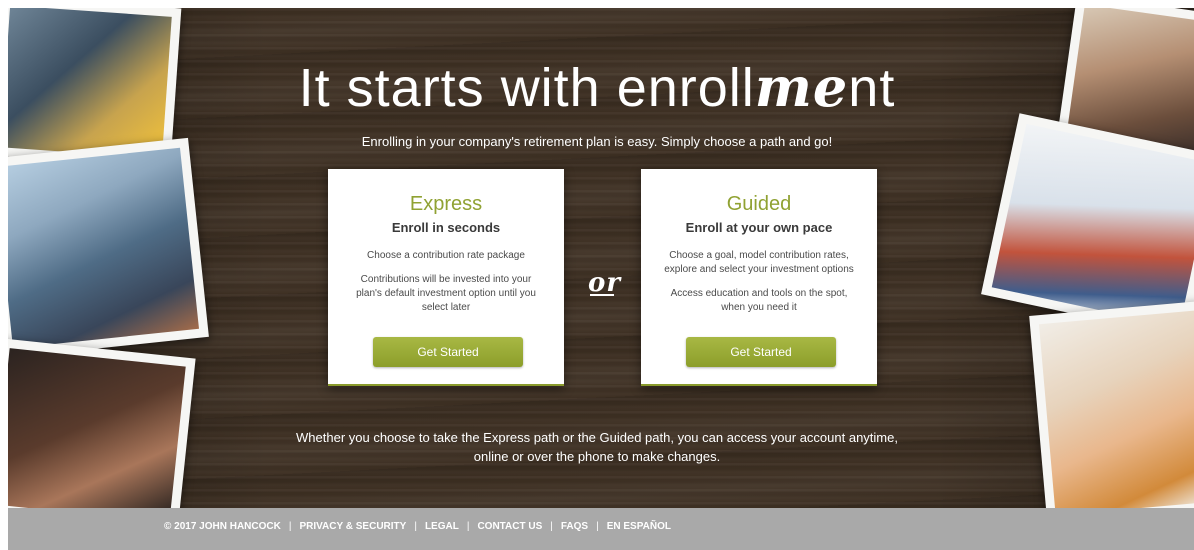 This screenshot has width=1194, height=550. What do you see at coordinates (574, 526) in the screenshot?
I see `footer-link-faqs: FAQS` at bounding box center [574, 526].